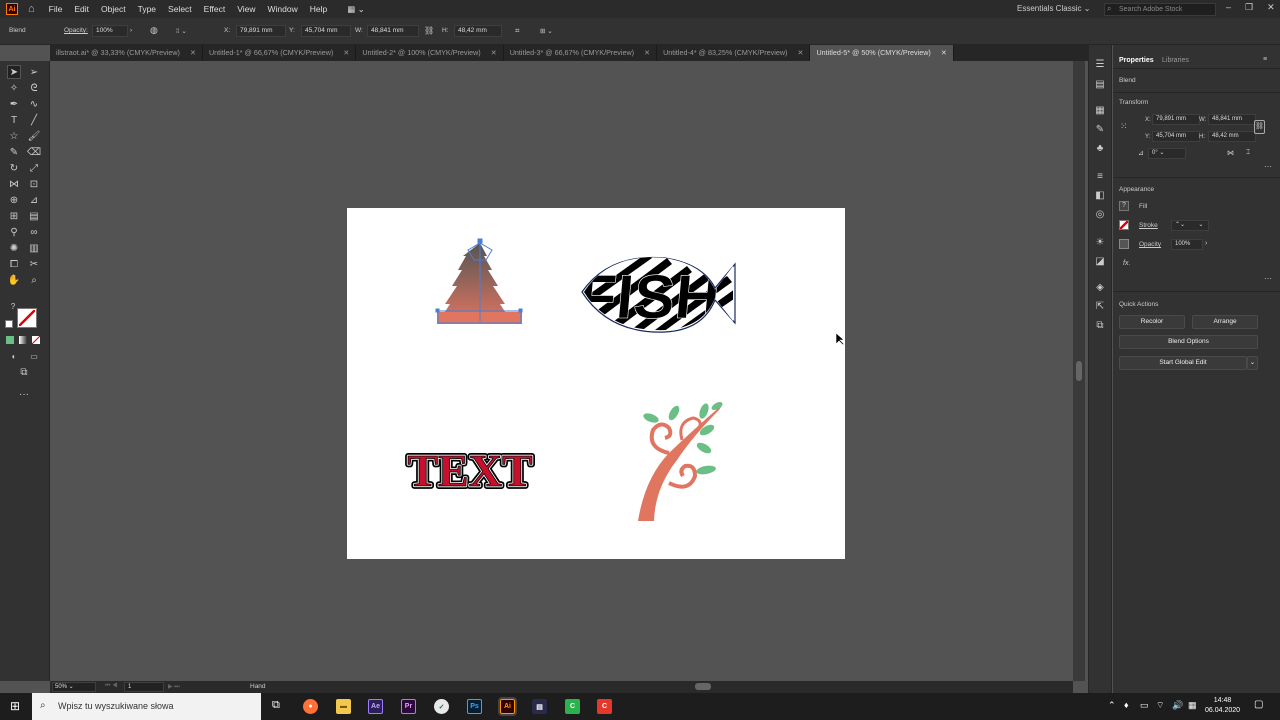  What do you see at coordinates (276, 705) in the screenshot?
I see `task-view-icon: ⧉` at bounding box center [276, 705].